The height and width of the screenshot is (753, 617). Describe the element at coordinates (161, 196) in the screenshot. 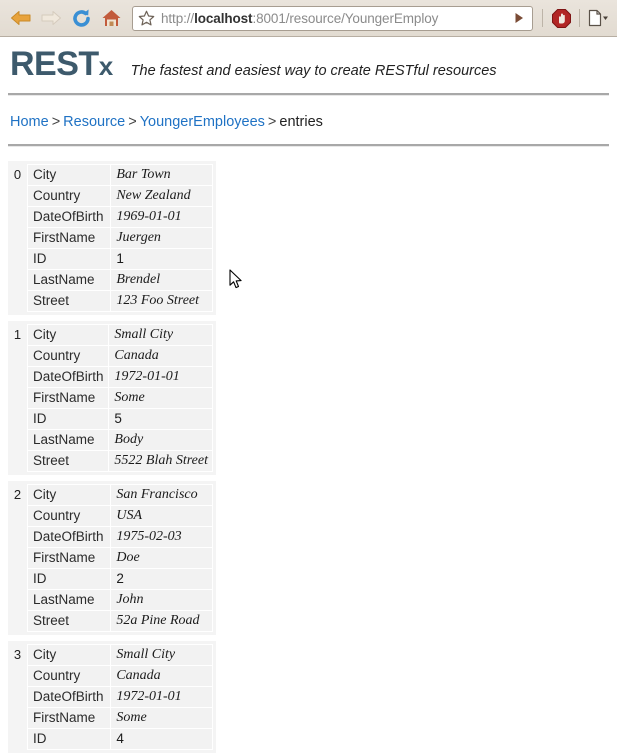

I see `field-value: New Zealand` at that location.